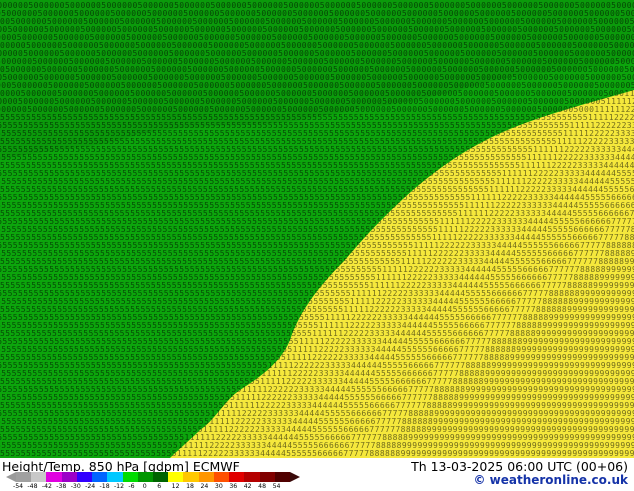 The height and width of the screenshot is (491, 634). What do you see at coordinates (11, 477) in the screenshot?
I see `scale-left-arrow` at bounding box center [11, 477].